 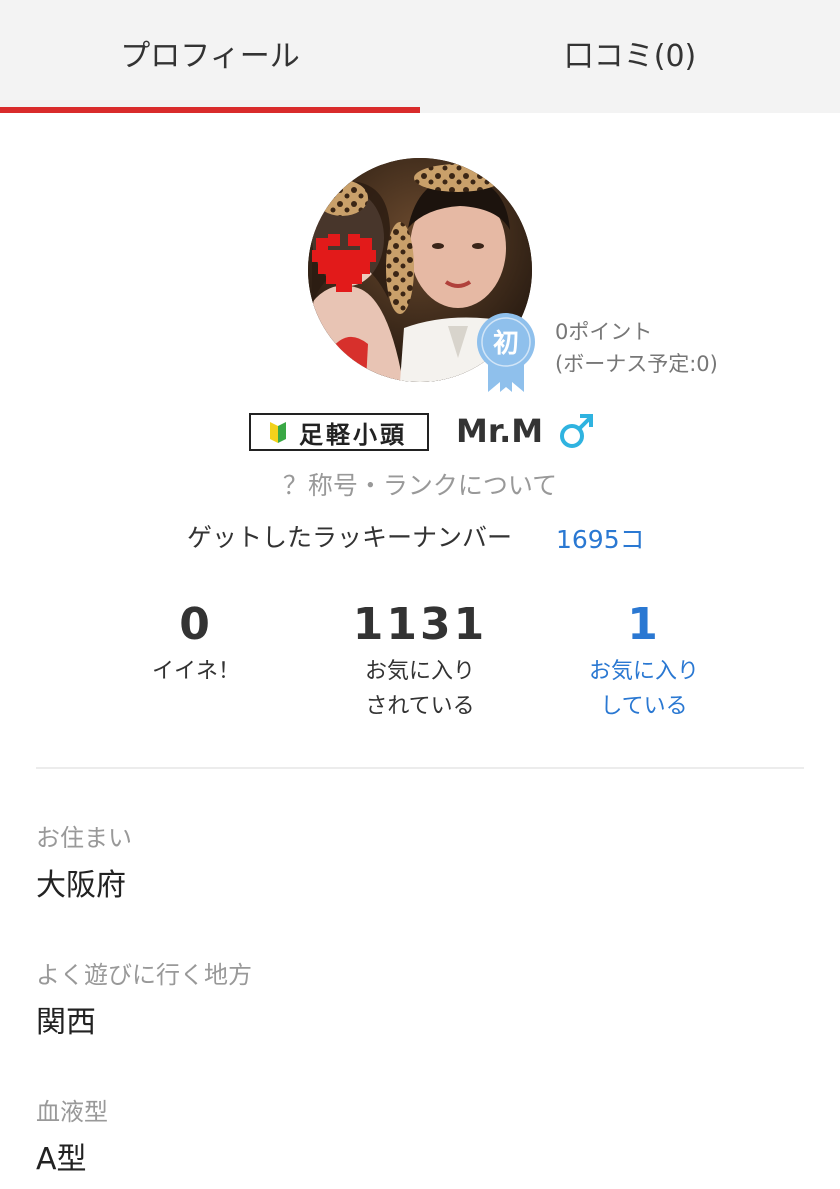 What do you see at coordinates (636, 348) in the screenshot?
I see `points-info: 0ポイント (ボーナス予定:0)` at bounding box center [636, 348].